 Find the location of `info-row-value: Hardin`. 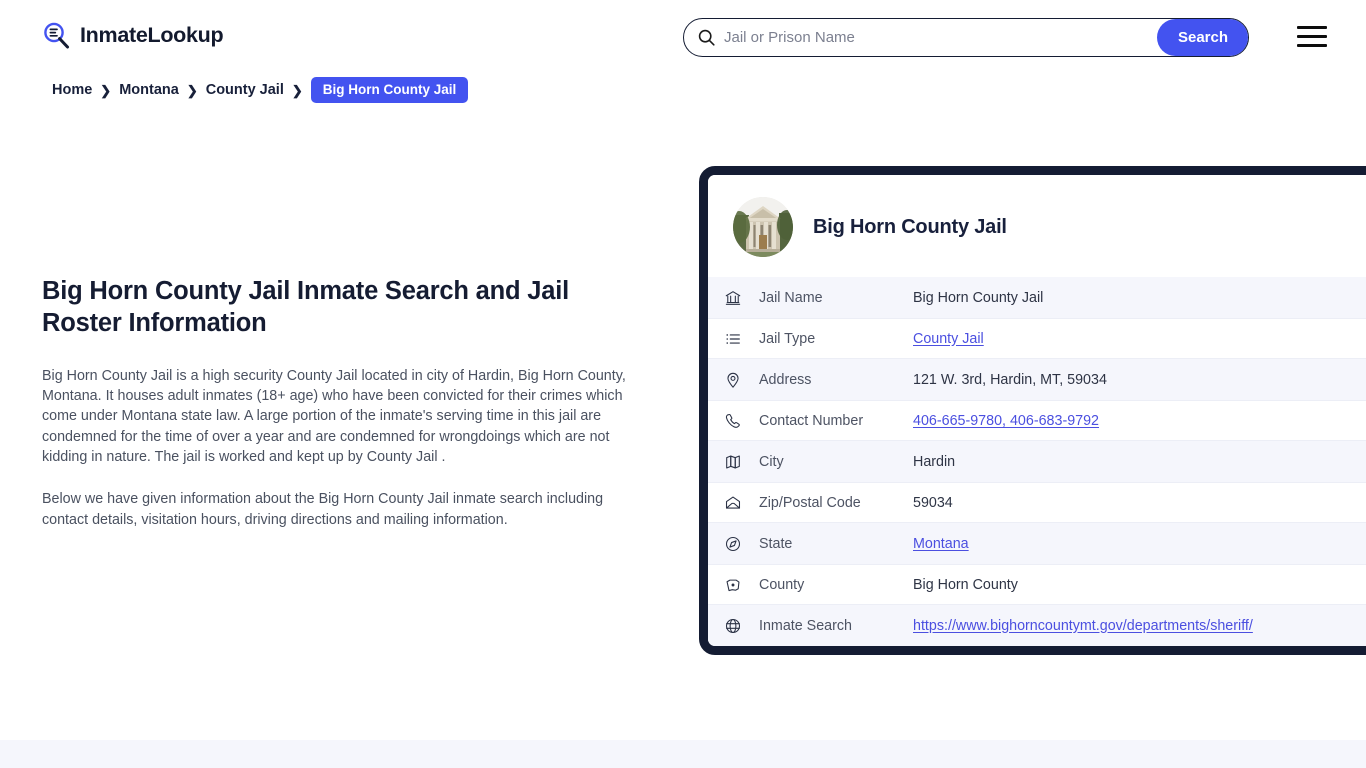

info-row-value: Hardin is located at coordinates (934, 461).